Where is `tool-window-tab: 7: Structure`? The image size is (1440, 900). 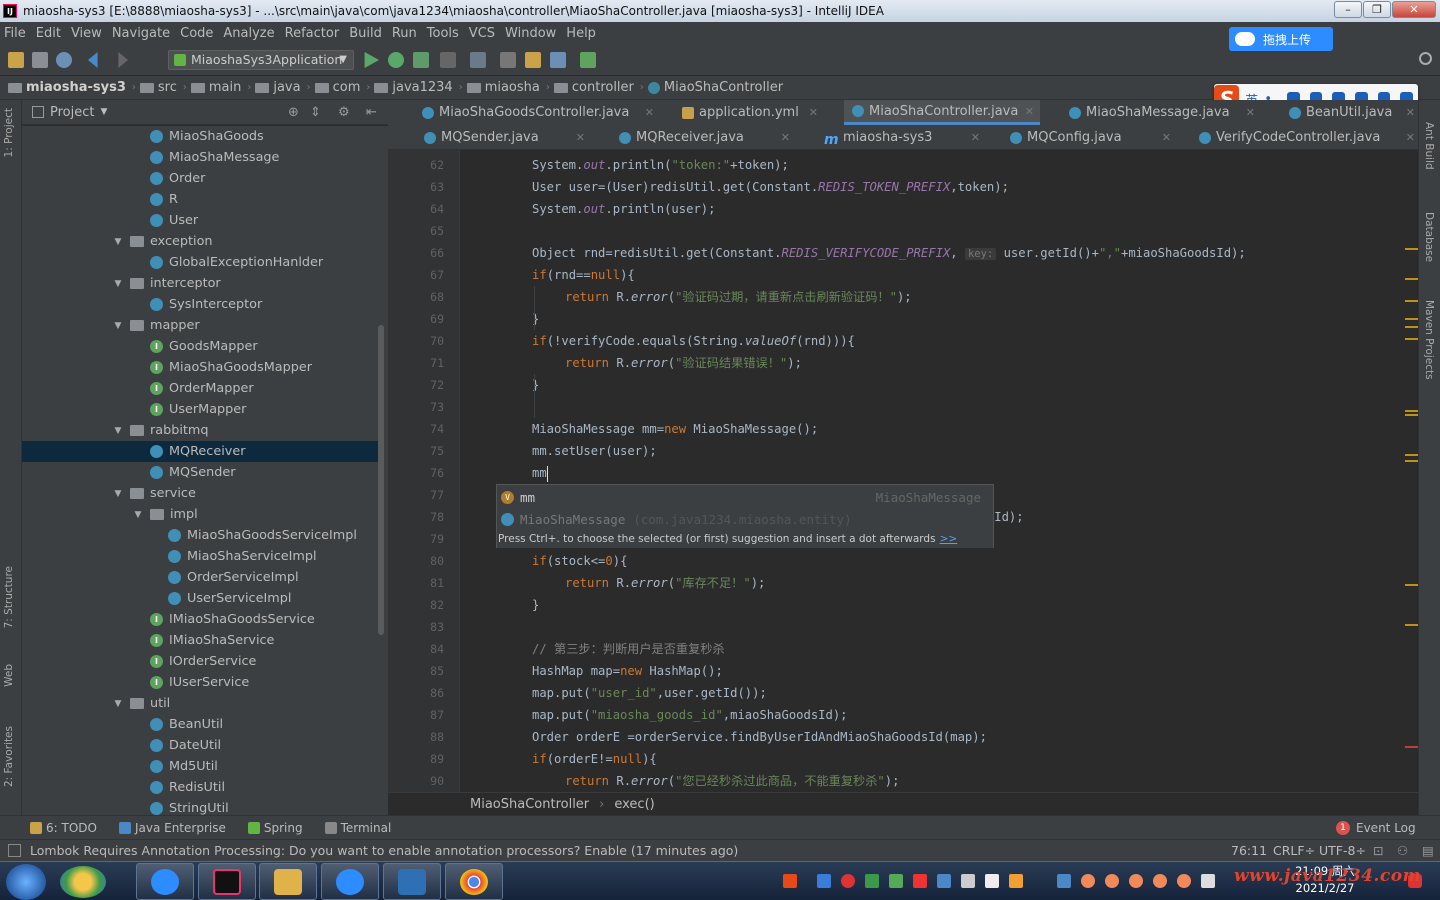 tool-window-tab: 7: Structure is located at coordinates (9, 597).